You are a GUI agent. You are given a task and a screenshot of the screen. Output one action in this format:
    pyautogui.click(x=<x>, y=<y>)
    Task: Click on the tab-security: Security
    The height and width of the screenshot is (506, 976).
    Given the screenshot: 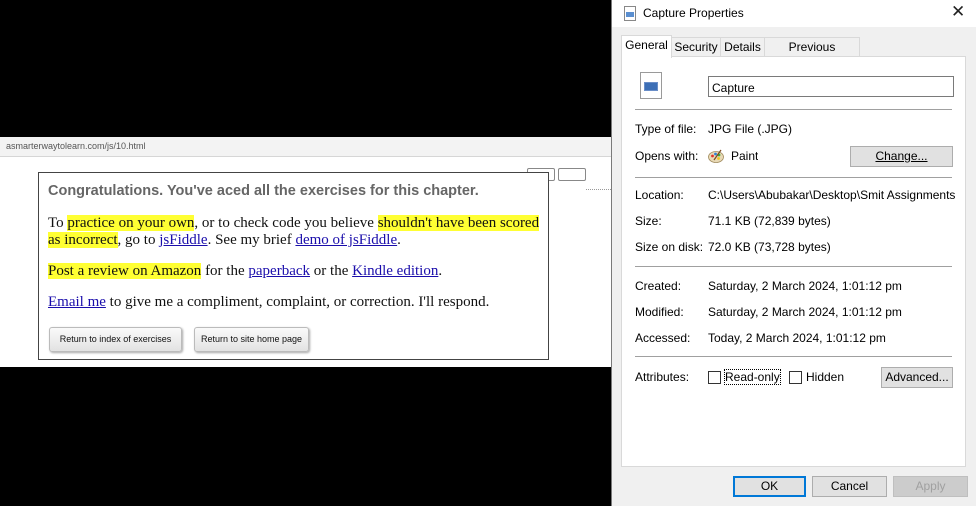 What is the action you would take?
    pyautogui.click(x=696, y=46)
    